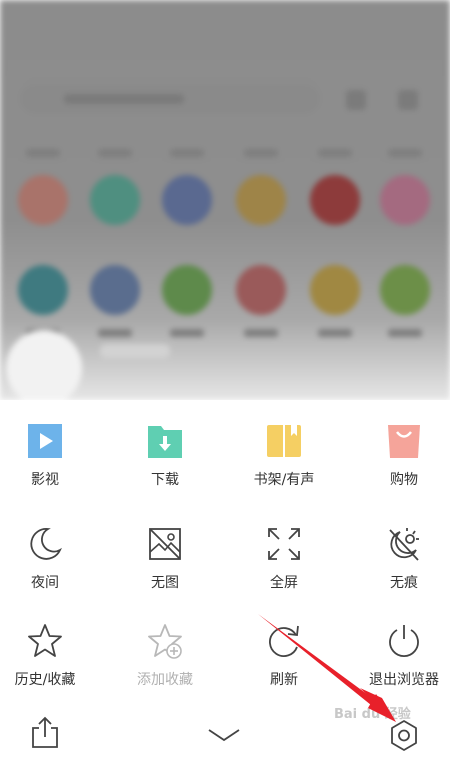 Image resolution: width=450 pixels, height=760 pixels. I want to click on menu-item-fullscreen: 全屏, so click(284, 566).